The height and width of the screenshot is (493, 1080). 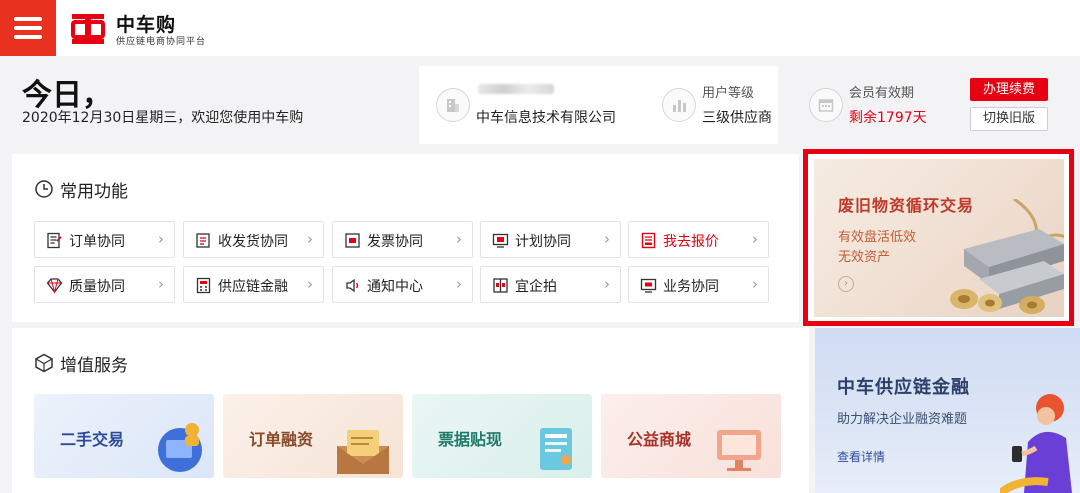 What do you see at coordinates (826, 105) in the screenshot?
I see `calendar-icon` at bounding box center [826, 105].